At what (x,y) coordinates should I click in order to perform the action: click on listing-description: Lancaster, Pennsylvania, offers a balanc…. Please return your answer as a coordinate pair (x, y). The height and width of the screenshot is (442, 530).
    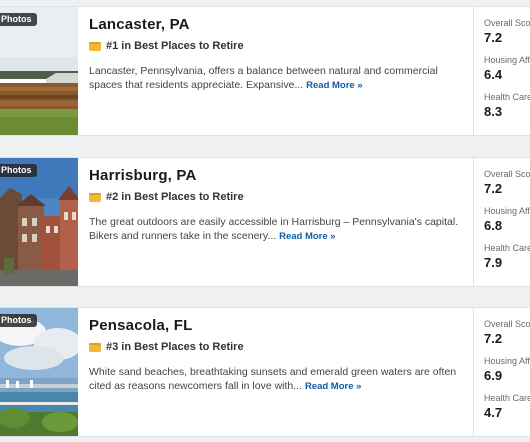
    Looking at the image, I should click on (275, 78).